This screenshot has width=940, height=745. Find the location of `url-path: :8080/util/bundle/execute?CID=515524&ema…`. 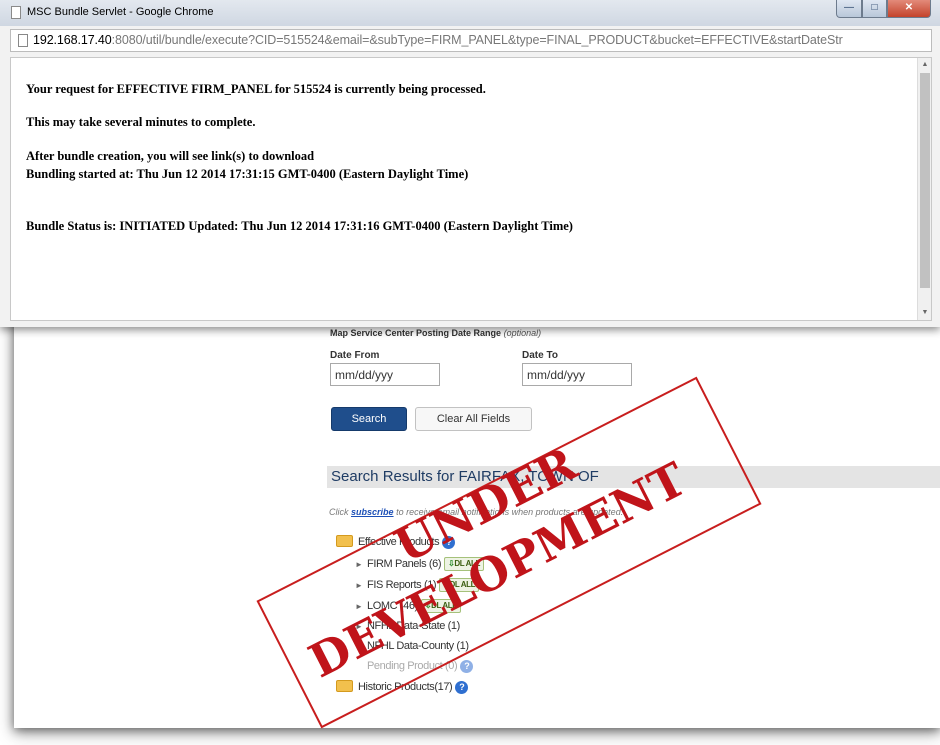

url-path: :8080/util/bundle/execute?CID=515524&ema… is located at coordinates (477, 40).